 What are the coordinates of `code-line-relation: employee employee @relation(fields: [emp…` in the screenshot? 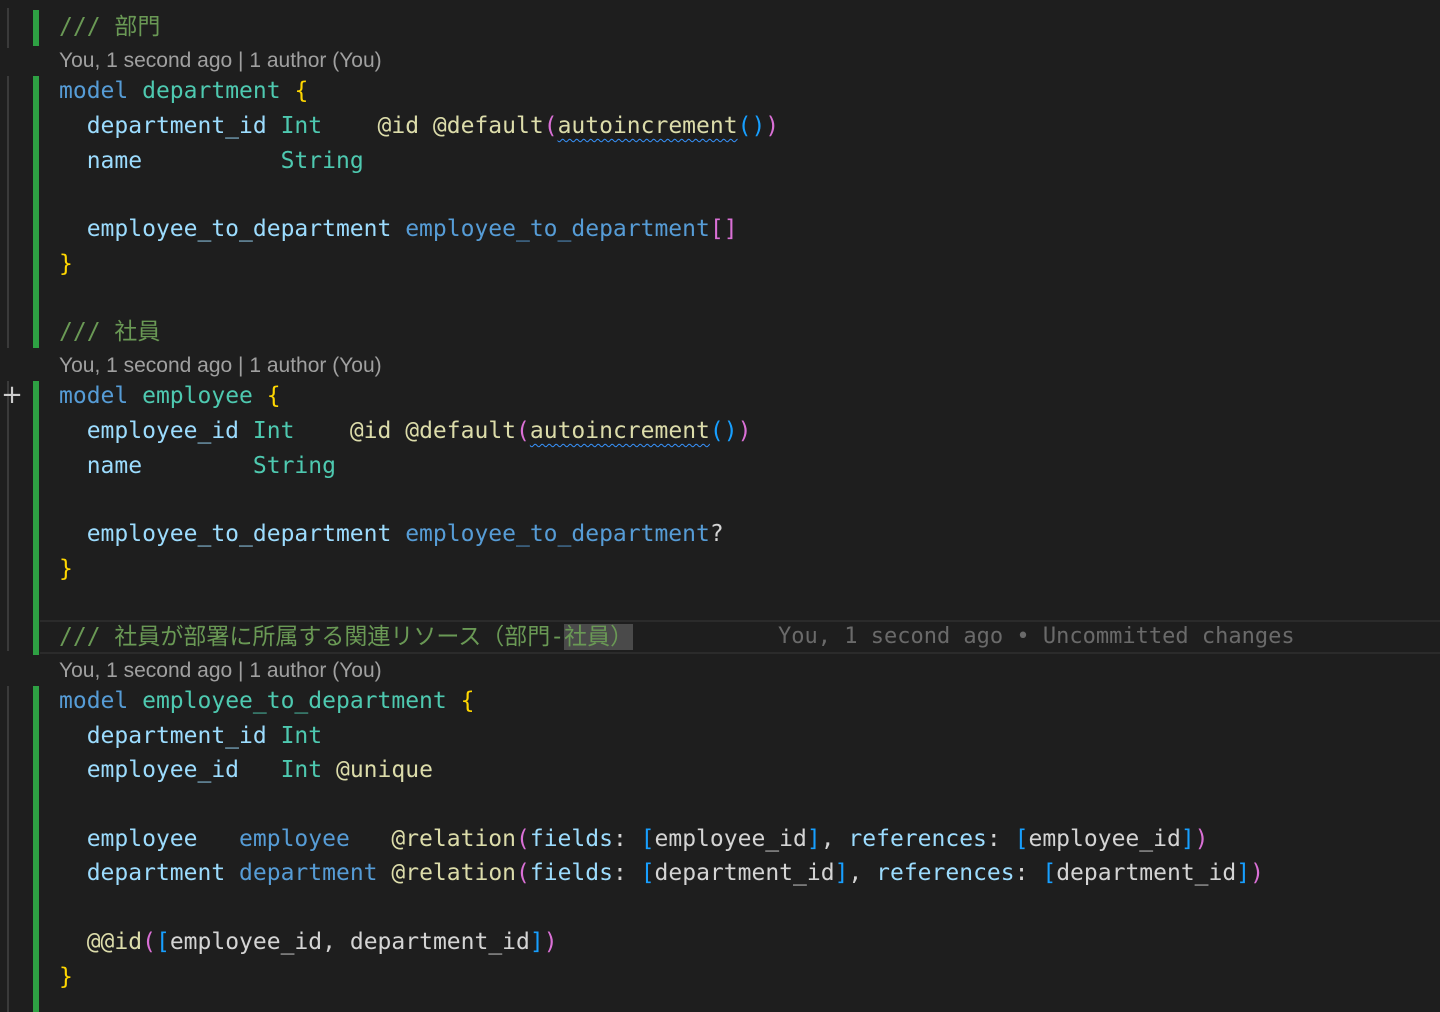 It's located at (634, 839).